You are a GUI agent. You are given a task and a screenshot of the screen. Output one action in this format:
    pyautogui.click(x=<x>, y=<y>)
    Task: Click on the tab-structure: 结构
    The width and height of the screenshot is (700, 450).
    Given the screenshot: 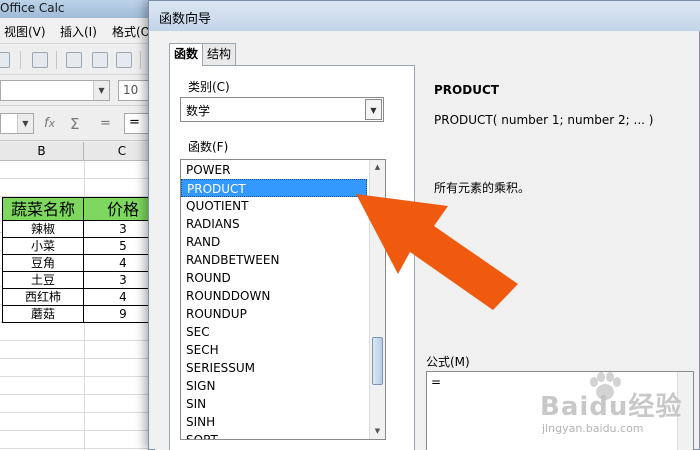 What is the action you would take?
    pyautogui.click(x=219, y=54)
    